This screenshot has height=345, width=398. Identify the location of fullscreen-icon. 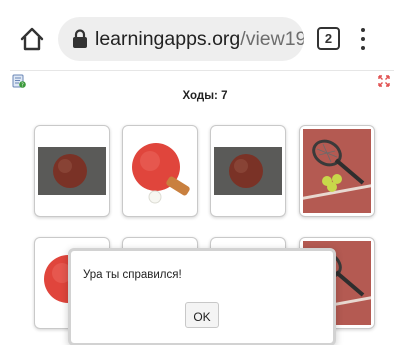
(384, 81).